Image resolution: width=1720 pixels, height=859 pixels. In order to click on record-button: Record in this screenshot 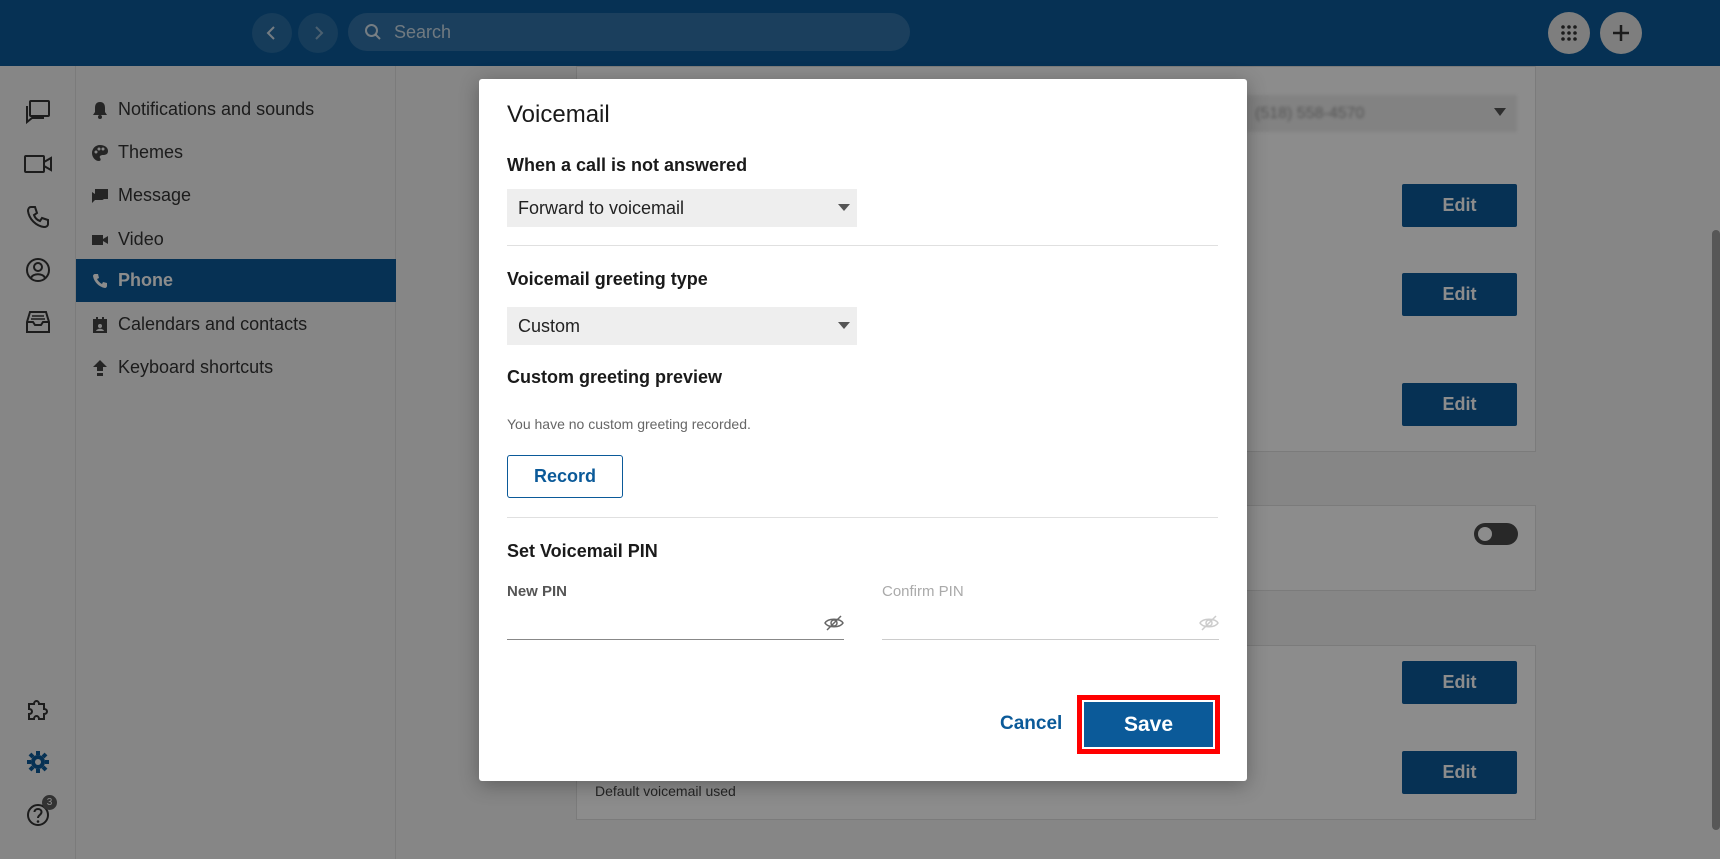, I will do `click(565, 476)`.